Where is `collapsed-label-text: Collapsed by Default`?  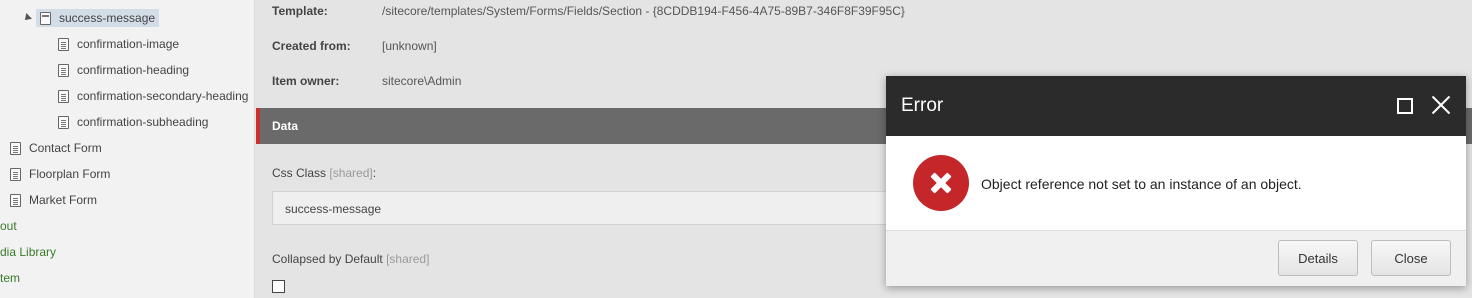
collapsed-label-text: Collapsed by Default is located at coordinates (327, 259).